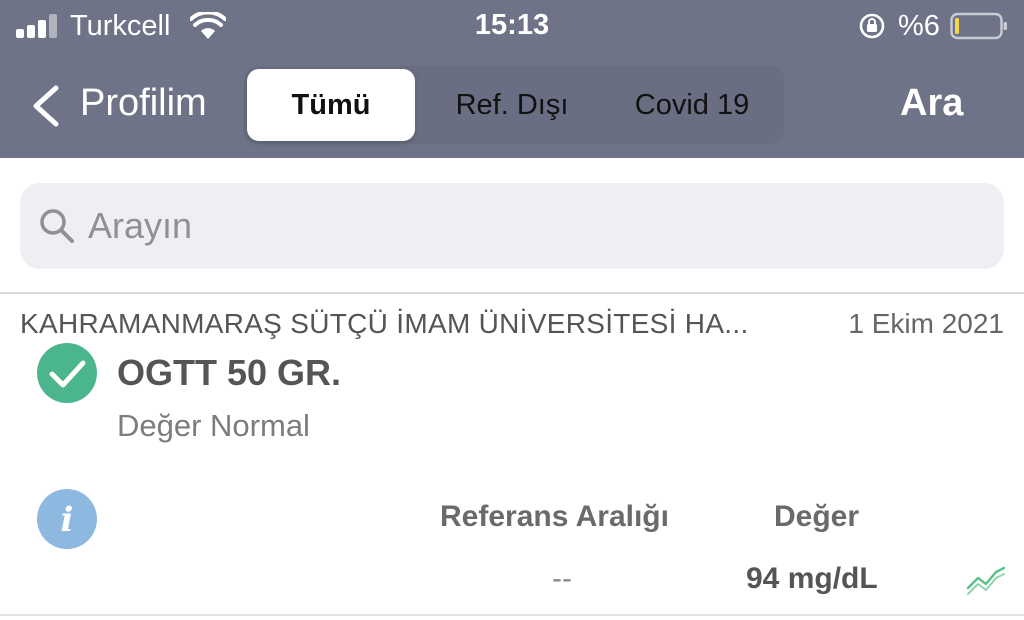 The width and height of the screenshot is (1024, 620). Describe the element at coordinates (57, 226) in the screenshot. I see `search-icon` at that location.